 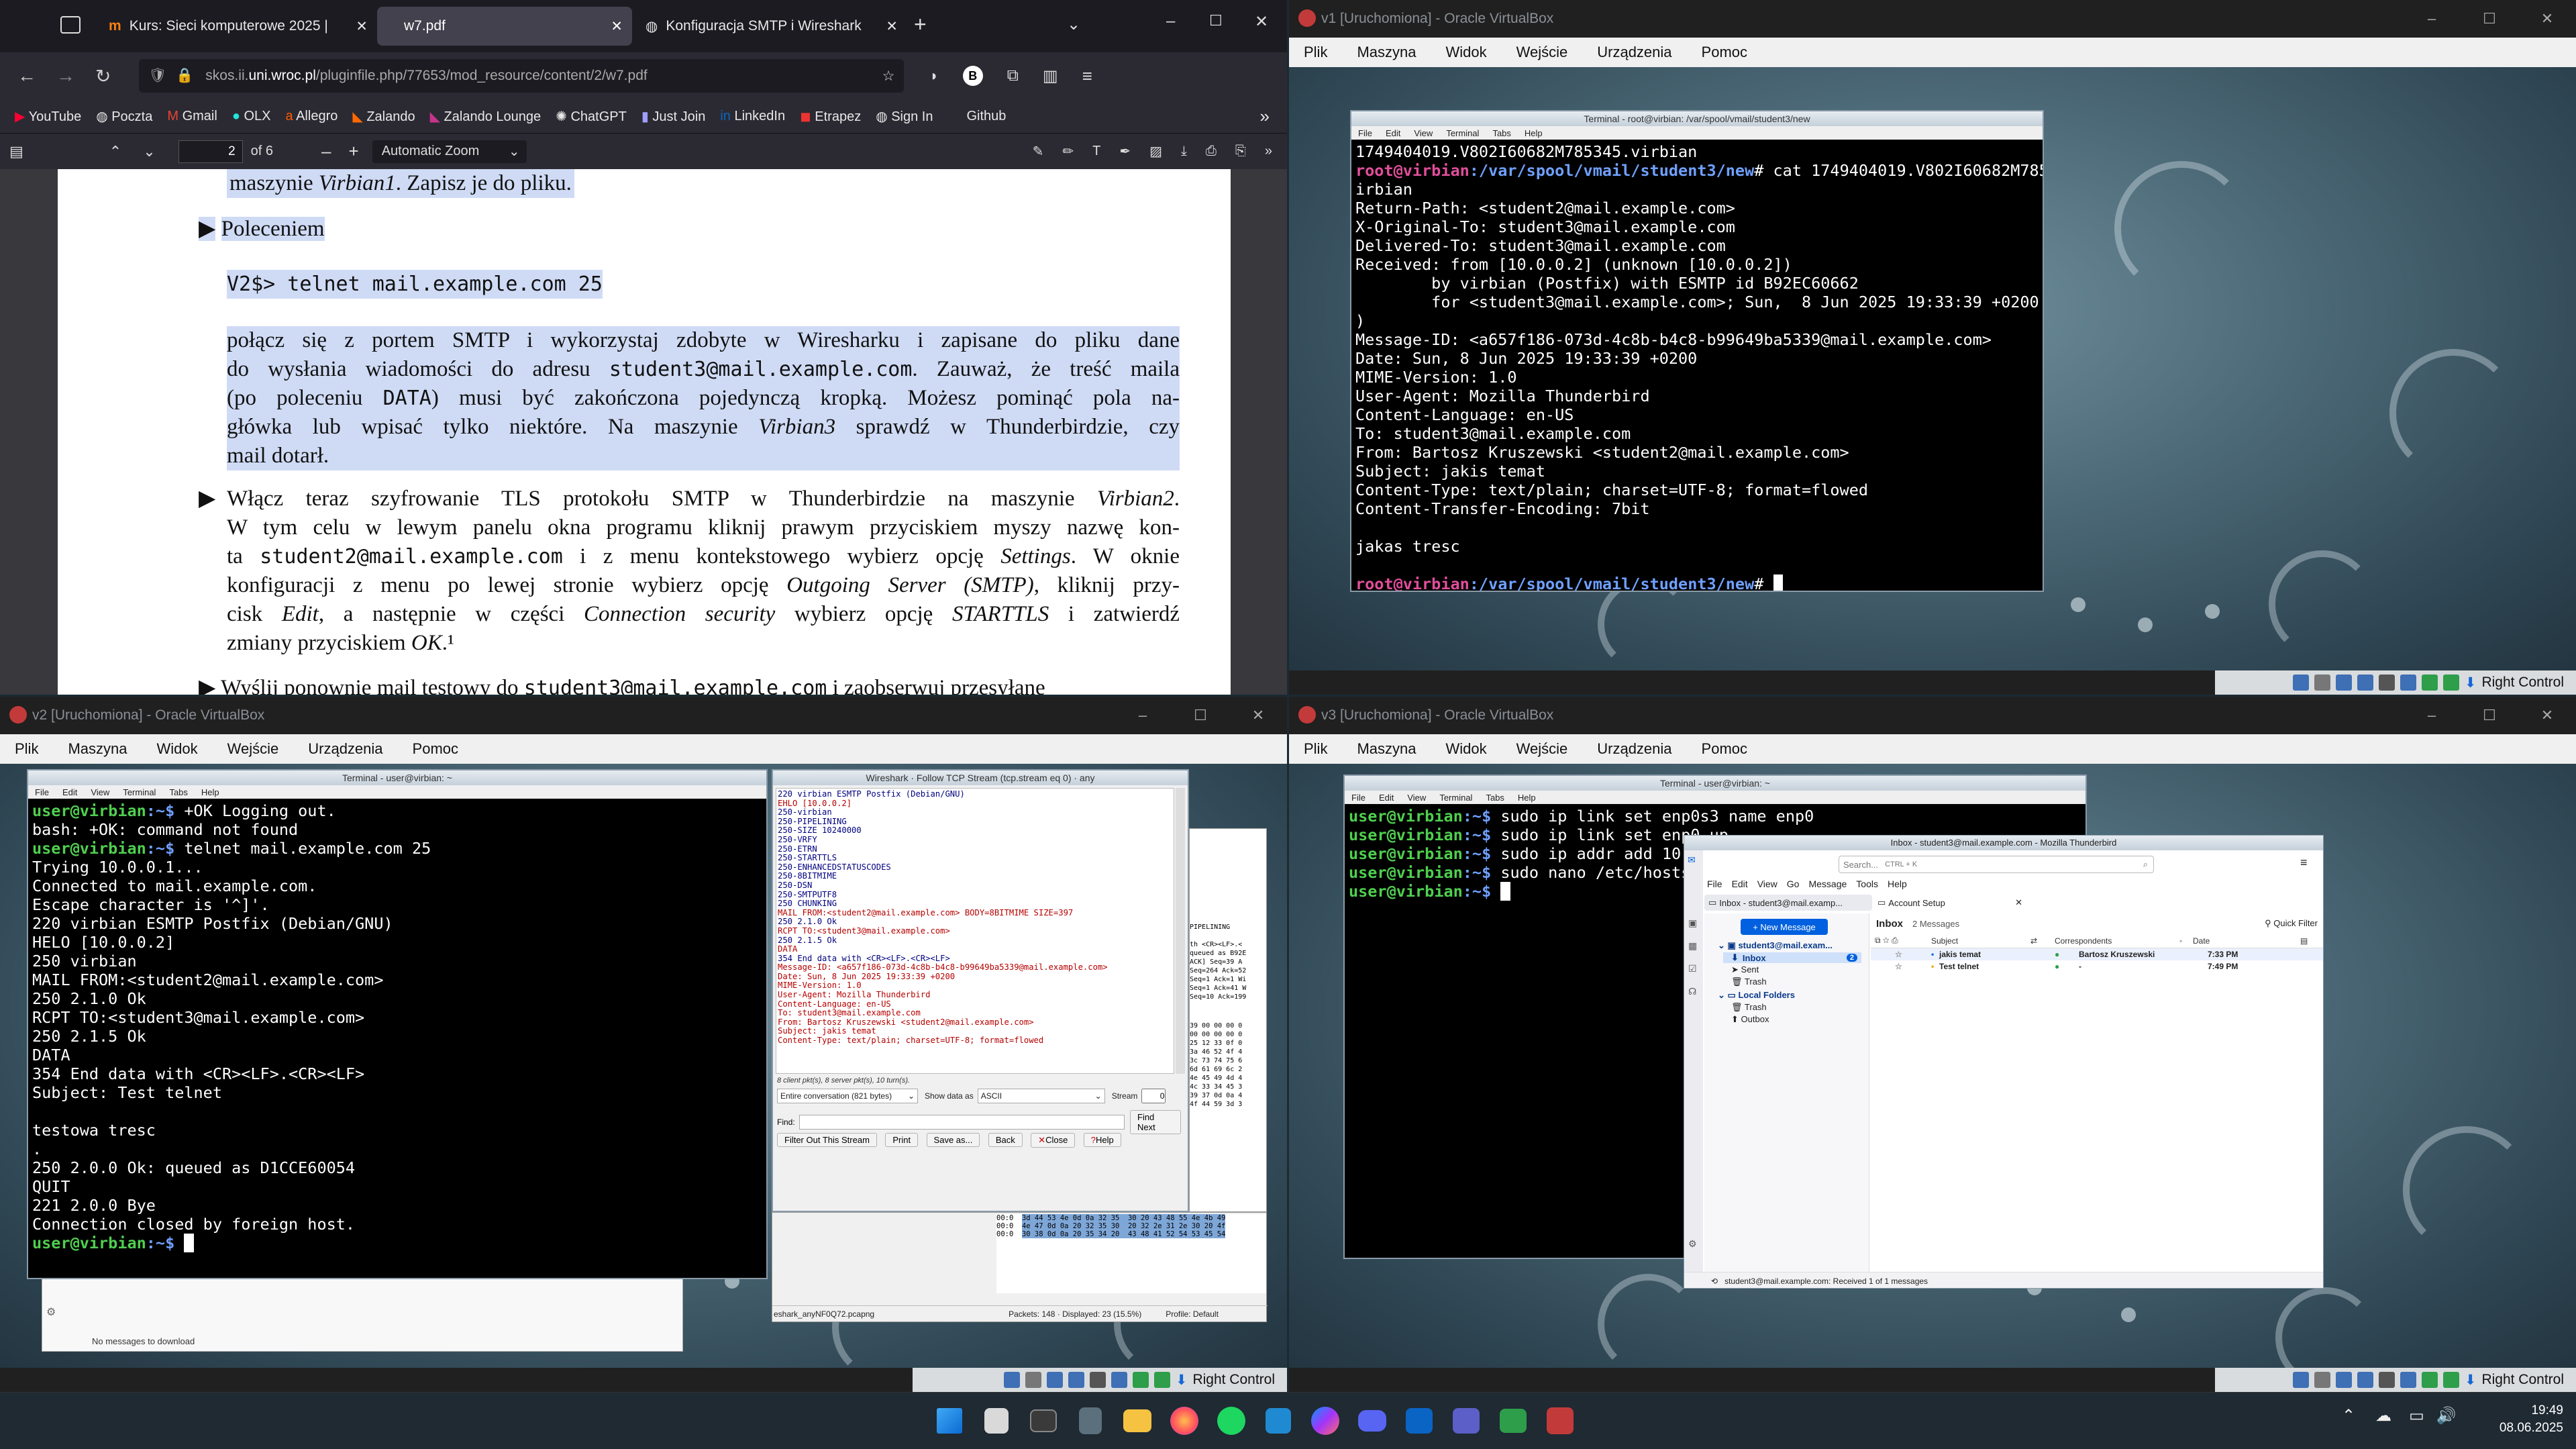 What do you see at coordinates (70, 25) in the screenshot?
I see `tab-overview-icon` at bounding box center [70, 25].